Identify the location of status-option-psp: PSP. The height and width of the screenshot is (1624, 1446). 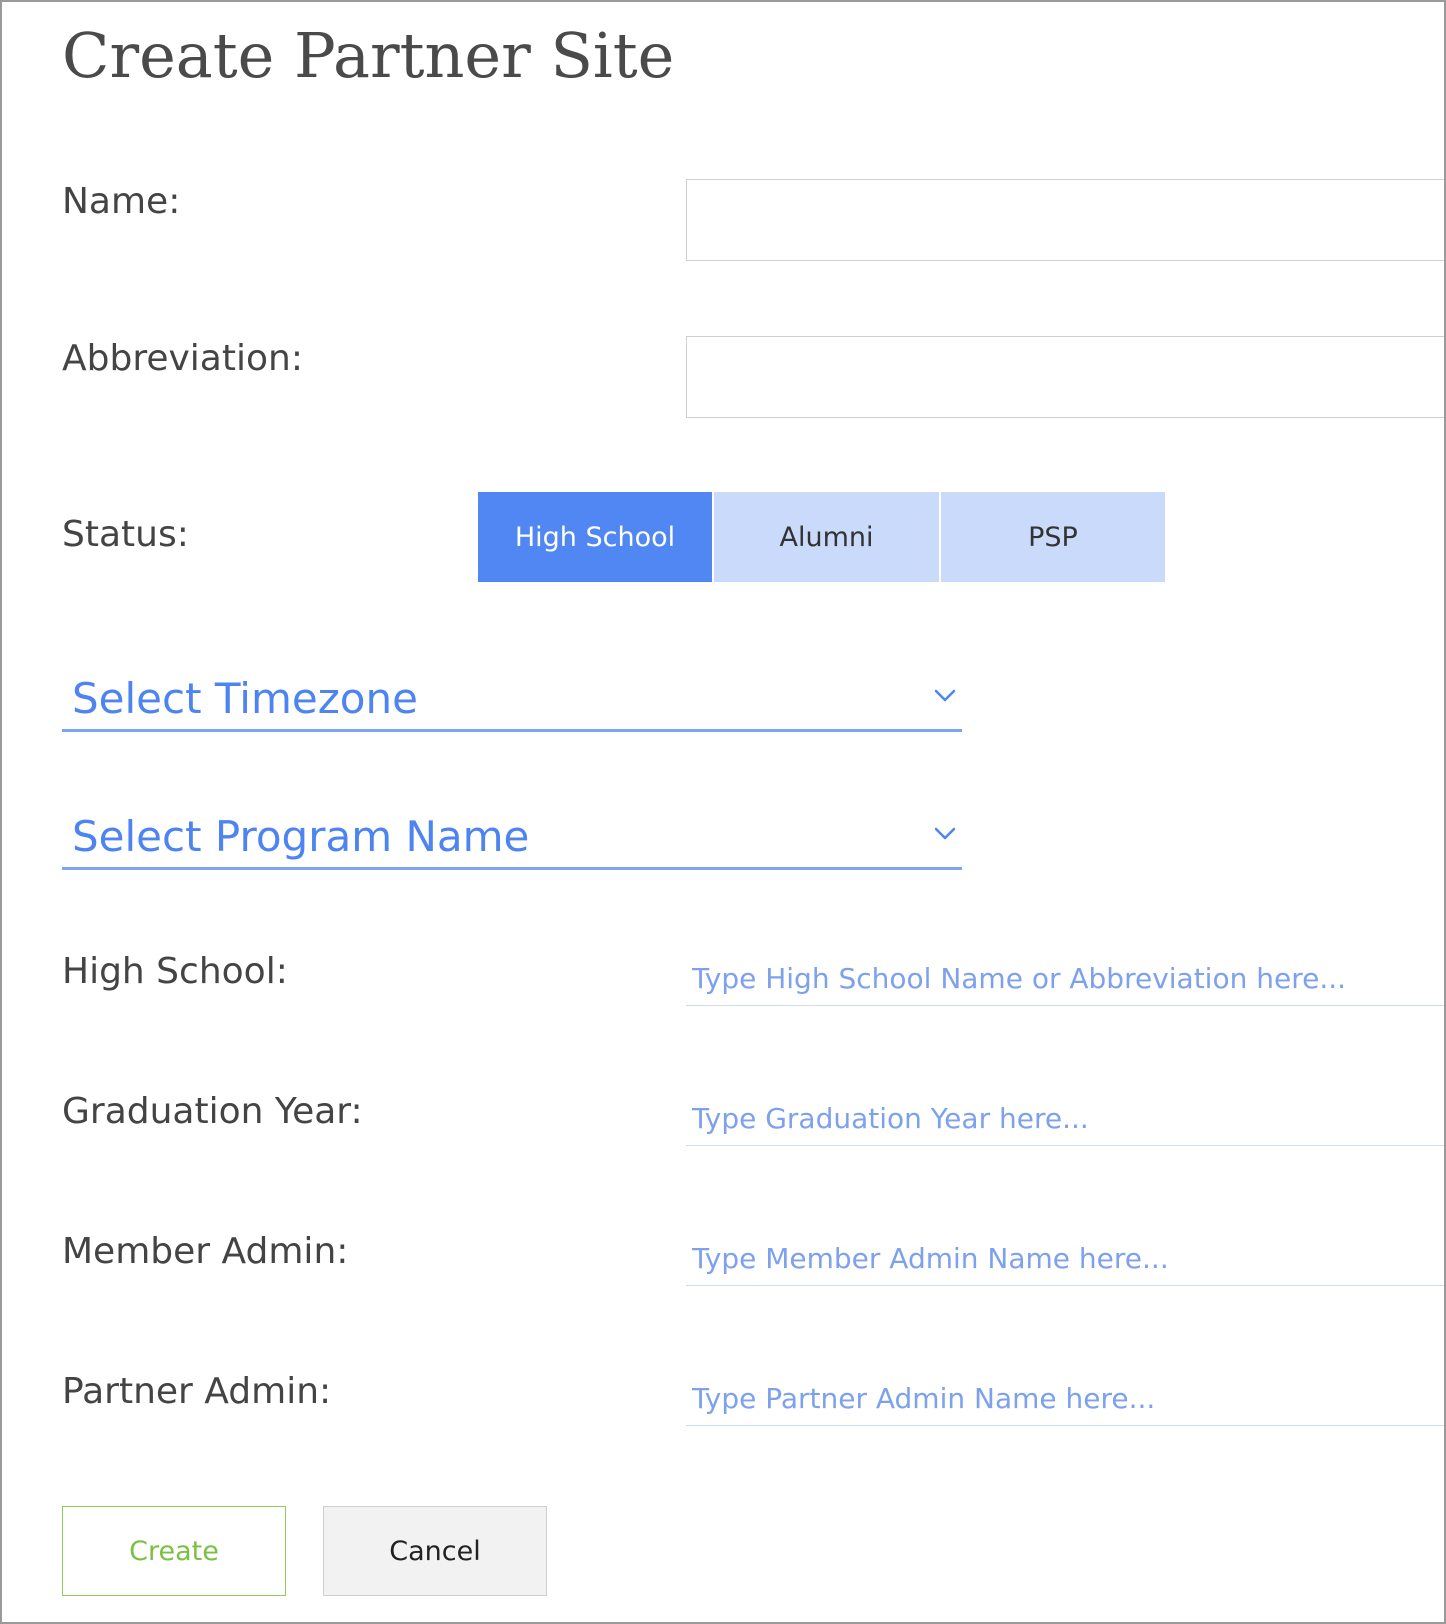
(1052, 537).